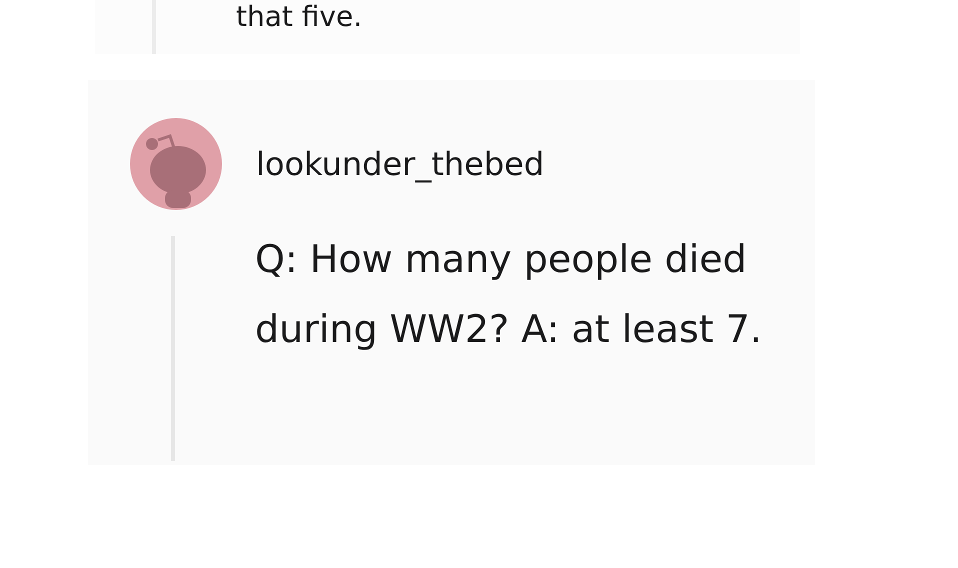 This screenshot has width=958, height=568. I want to click on comment-text: that five., so click(300, 17).